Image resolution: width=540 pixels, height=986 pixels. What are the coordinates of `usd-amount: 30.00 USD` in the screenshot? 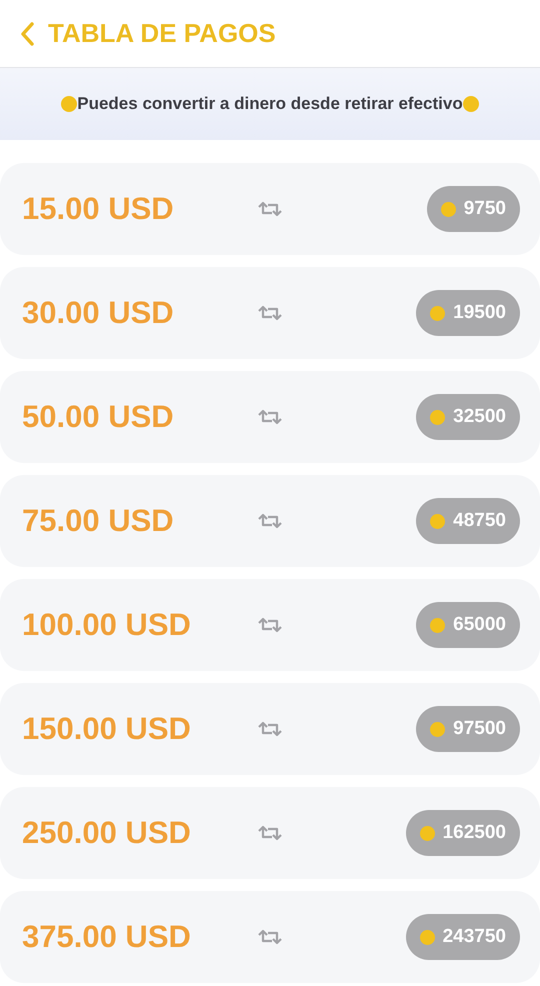 It's located at (98, 313).